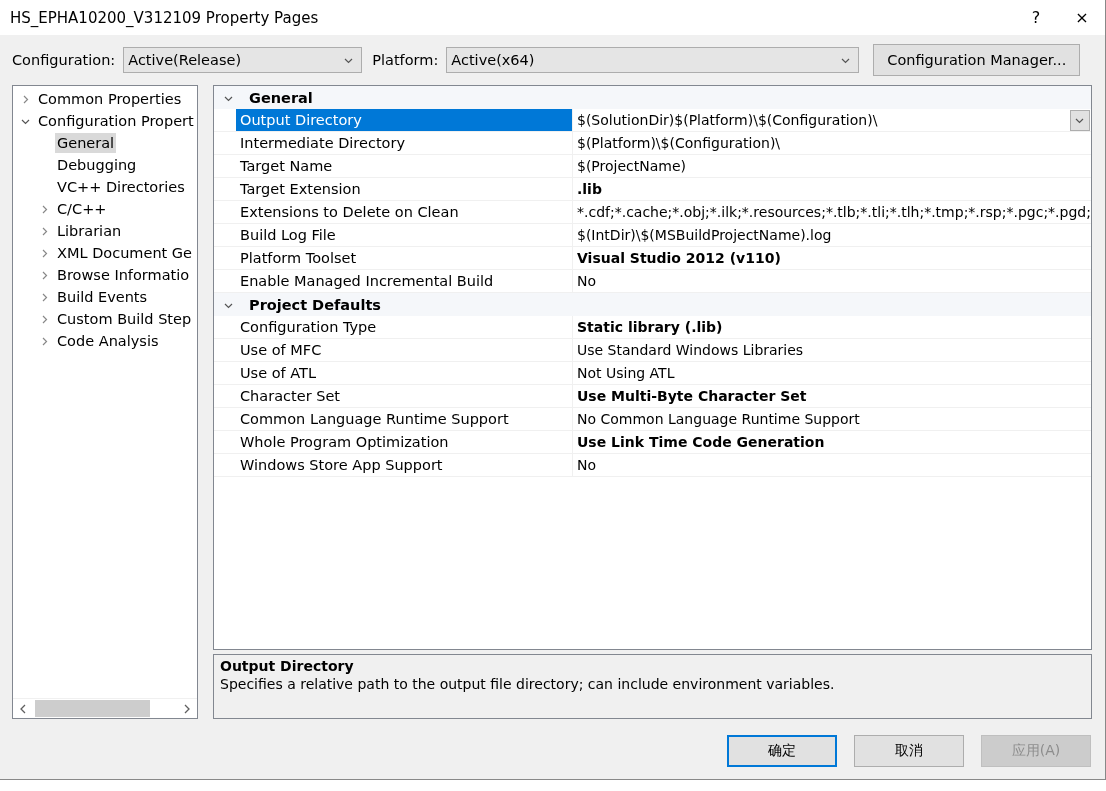 The image size is (1106, 791). What do you see at coordinates (404, 281) in the screenshot?
I see `property-name: Enable Managed Incremental Build` at bounding box center [404, 281].